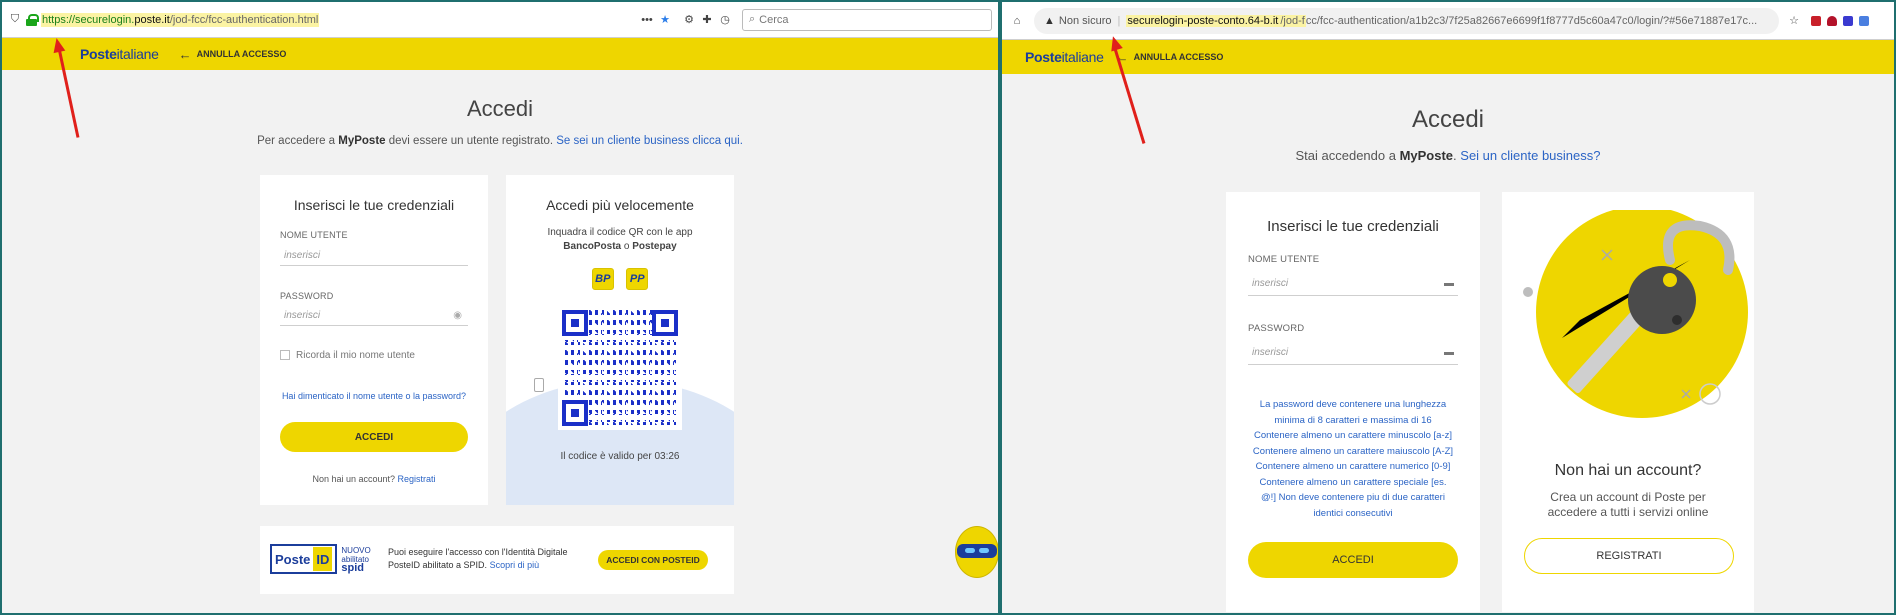 This screenshot has width=1896, height=615. I want to click on no-account-row: Non hai un account? Registrati, so click(374, 479).